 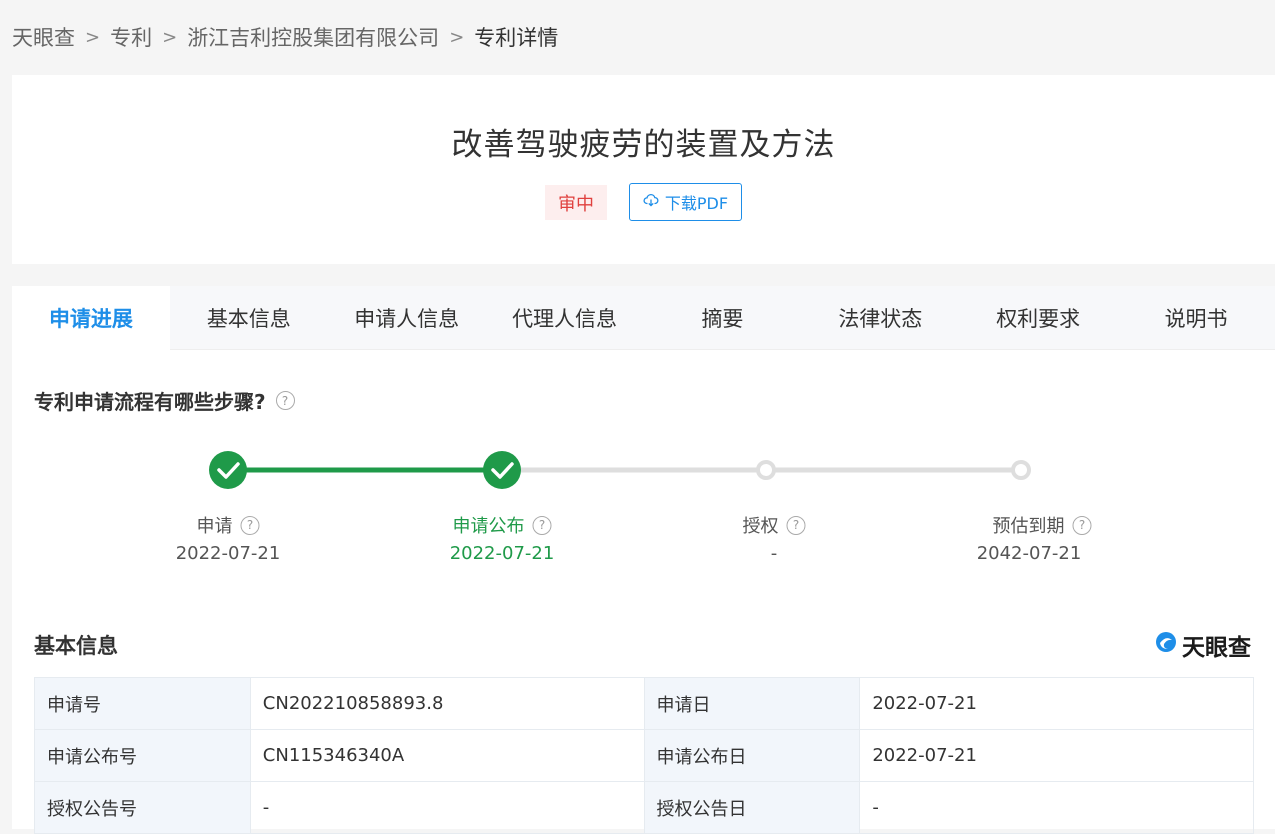 I want to click on field-label: 授权公告日, so click(x=752, y=807).